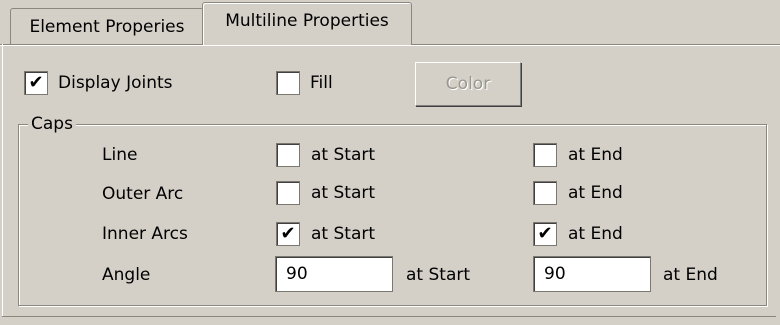 The height and width of the screenshot is (325, 780). What do you see at coordinates (143, 194) in the screenshot?
I see `caps-row-label: Outer Arc` at bounding box center [143, 194].